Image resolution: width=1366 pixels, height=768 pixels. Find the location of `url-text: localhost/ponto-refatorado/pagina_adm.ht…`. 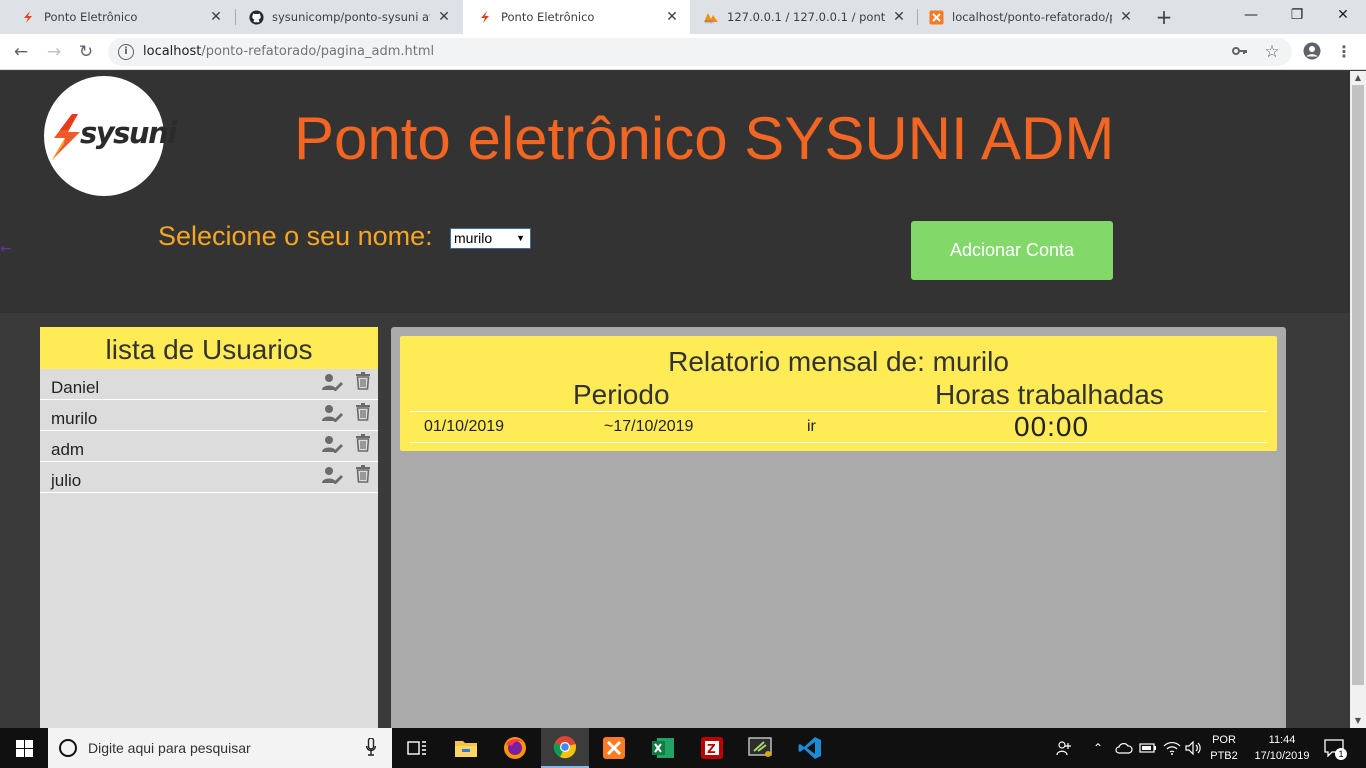

url-text: localhost/ponto-refatorado/pagina_adm.ht… is located at coordinates (288, 51).